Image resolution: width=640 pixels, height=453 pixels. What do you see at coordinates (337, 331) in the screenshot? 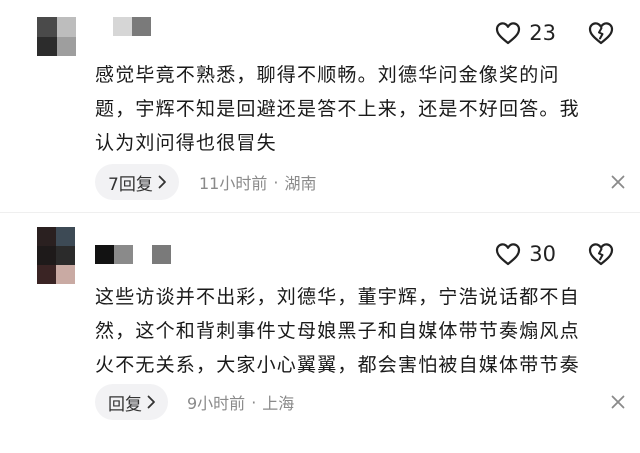
I see `comment-text-line: 然，这个和背刺事件丈母娘黑子和自媒体带节奏煽风点` at bounding box center [337, 331].